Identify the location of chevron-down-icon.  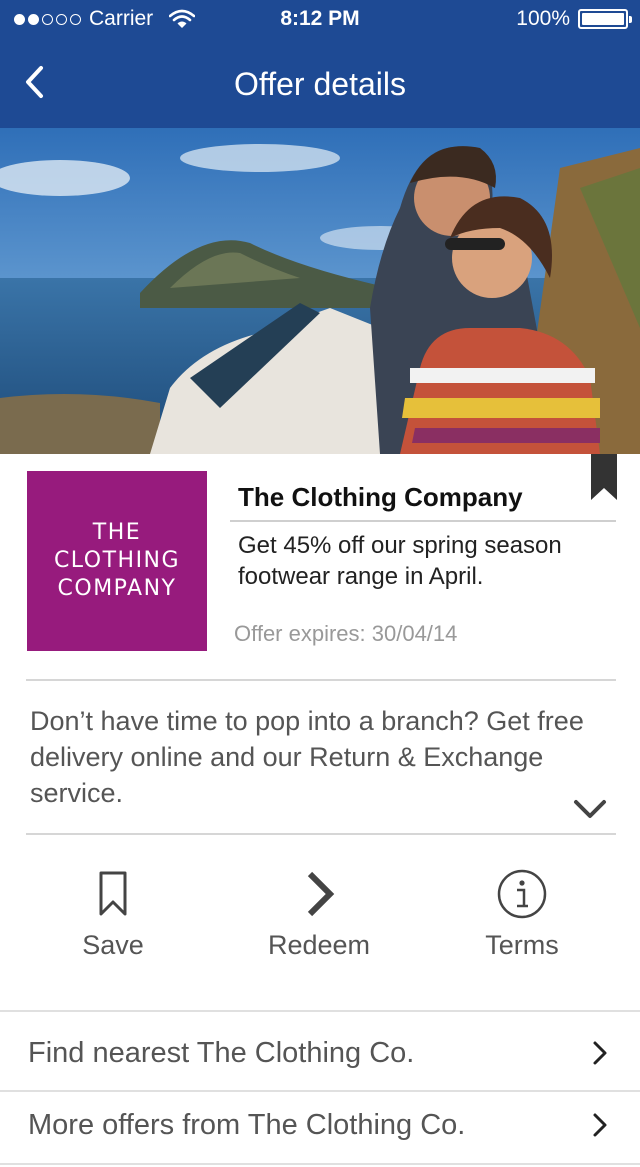
(590, 810).